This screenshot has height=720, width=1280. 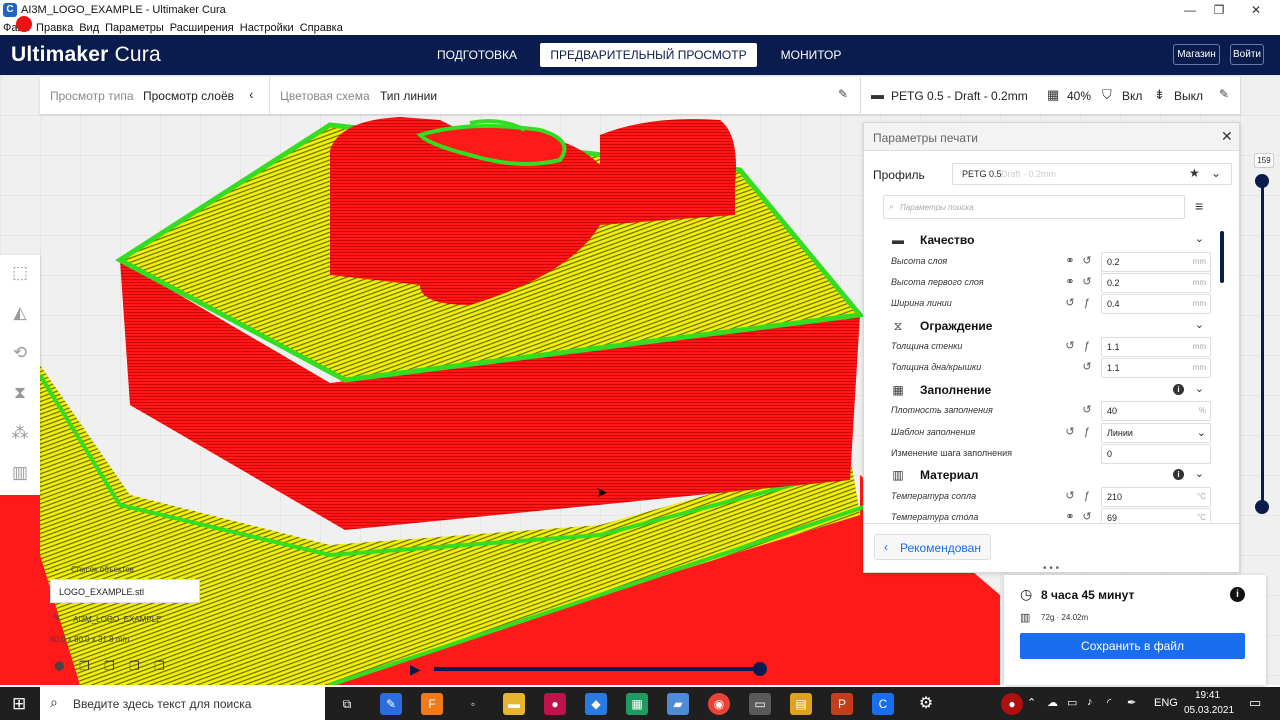 What do you see at coordinates (109, 666) in the screenshot?
I see `view-top-icon: ❒` at bounding box center [109, 666].